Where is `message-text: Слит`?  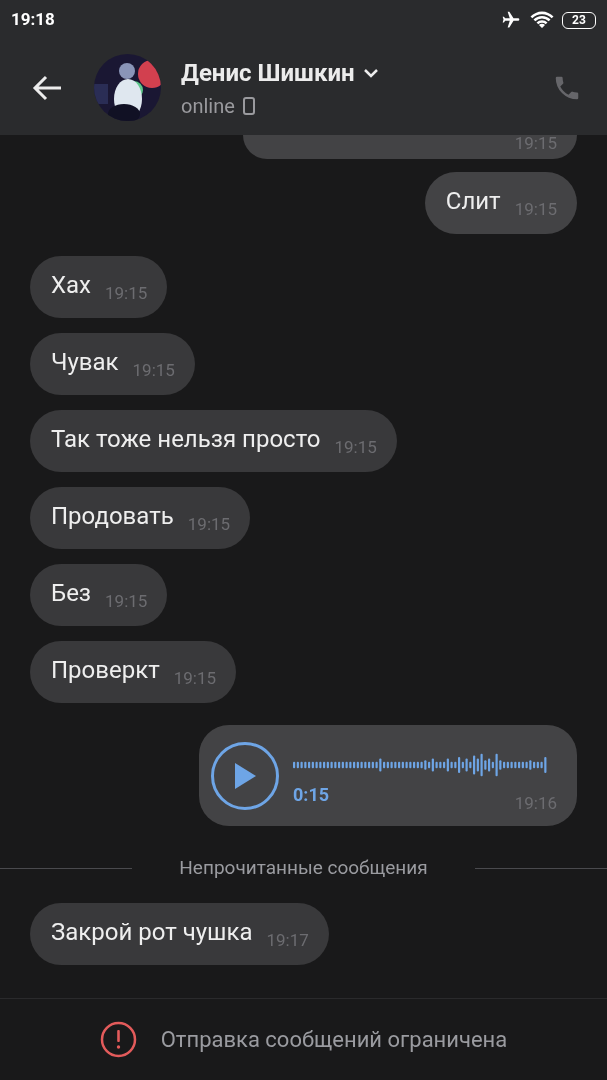 message-text: Слит is located at coordinates (473, 201).